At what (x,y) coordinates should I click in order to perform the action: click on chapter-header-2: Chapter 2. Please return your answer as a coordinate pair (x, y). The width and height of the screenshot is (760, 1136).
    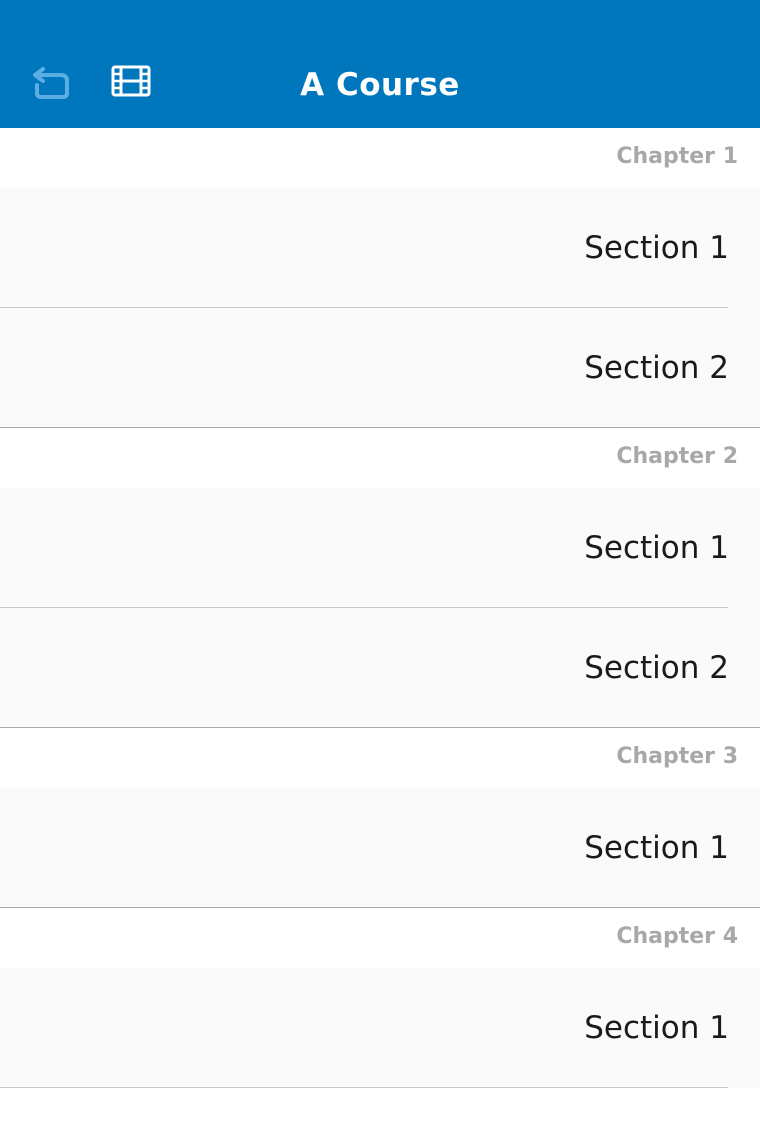
    Looking at the image, I should click on (380, 458).